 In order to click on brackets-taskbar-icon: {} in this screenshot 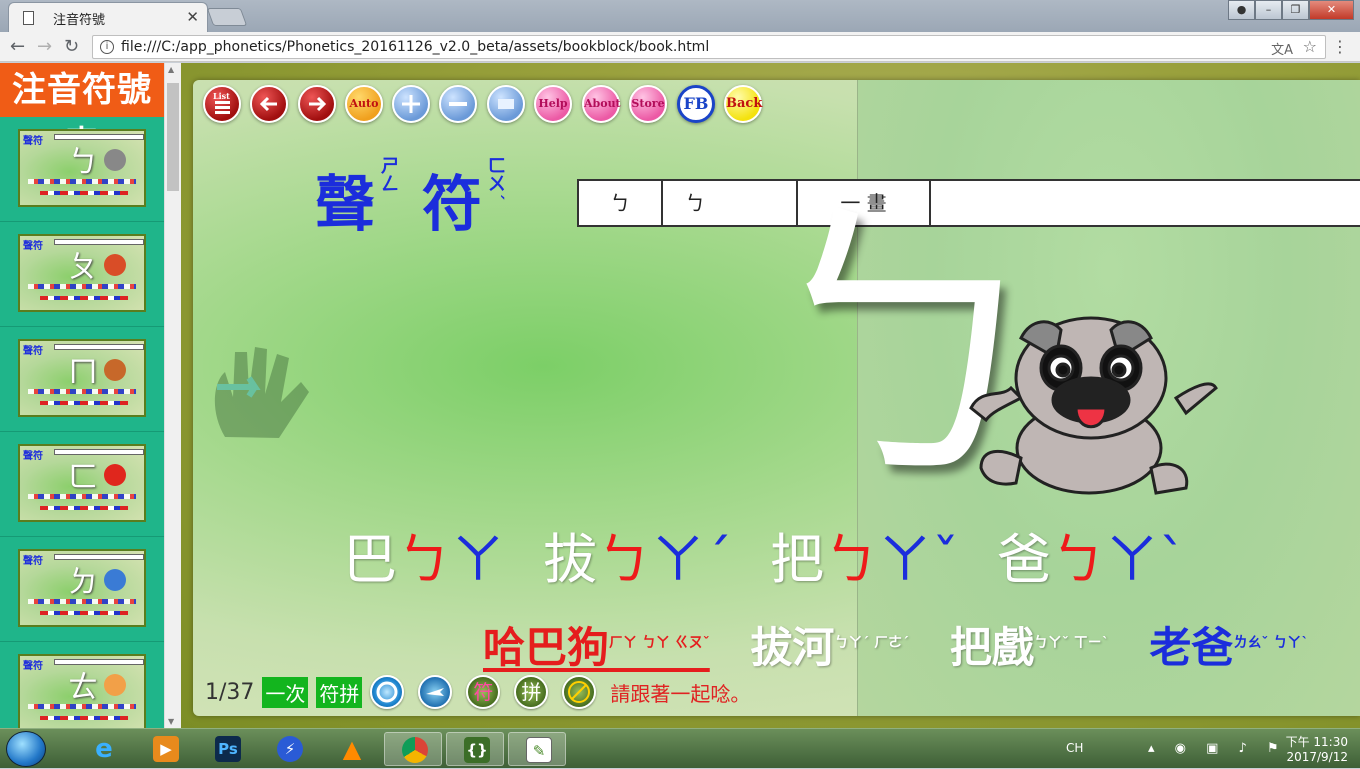, I will do `click(475, 749)`.